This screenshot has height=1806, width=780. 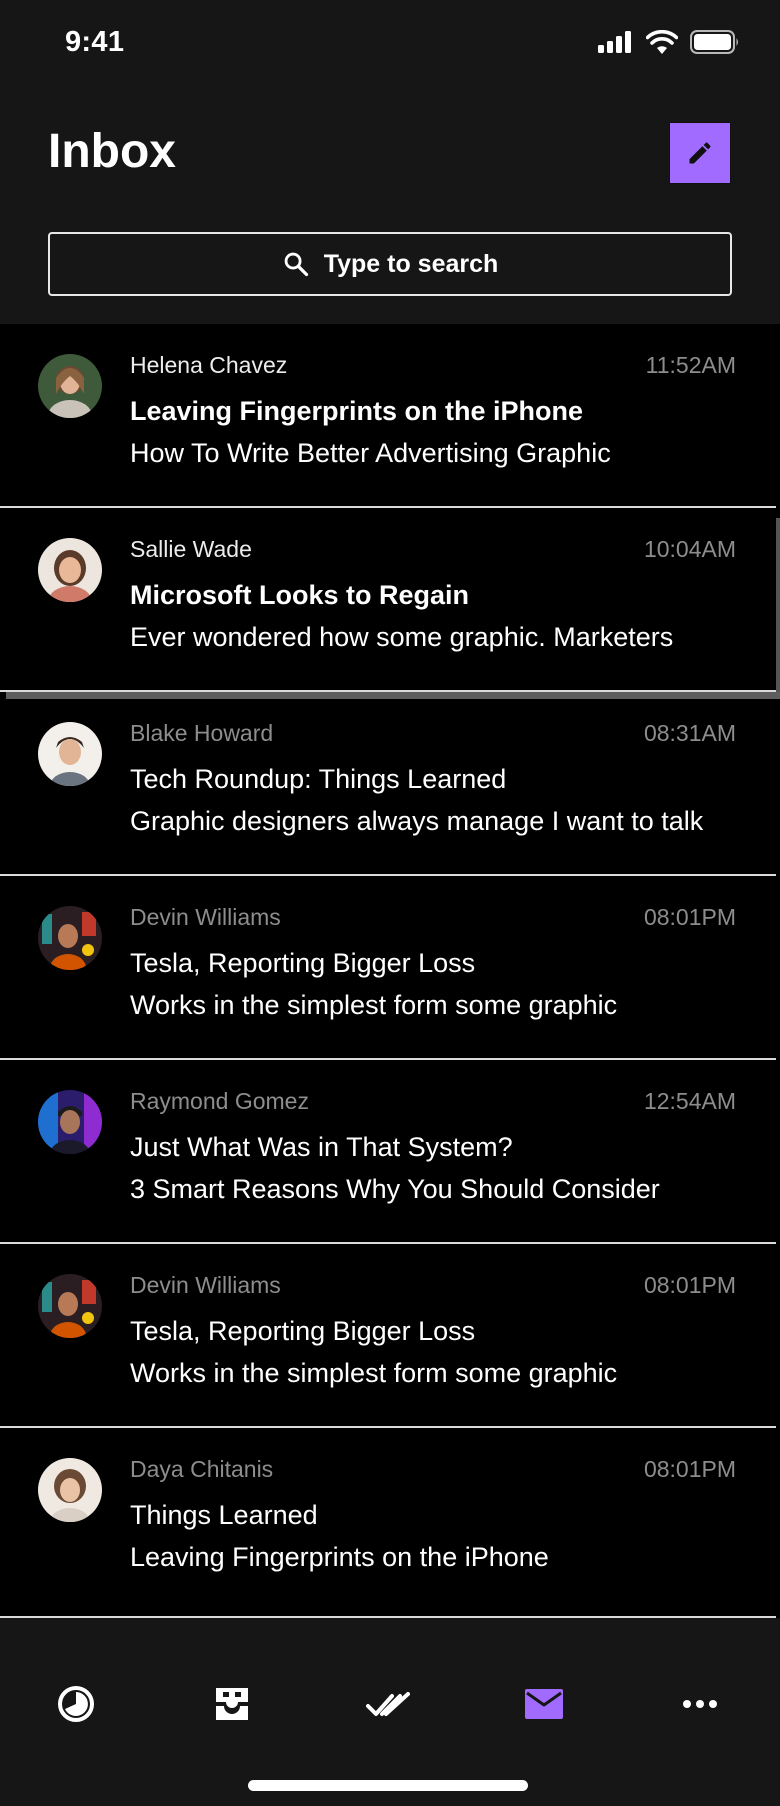 I want to click on sender-name: Blake Howard, so click(x=202, y=733).